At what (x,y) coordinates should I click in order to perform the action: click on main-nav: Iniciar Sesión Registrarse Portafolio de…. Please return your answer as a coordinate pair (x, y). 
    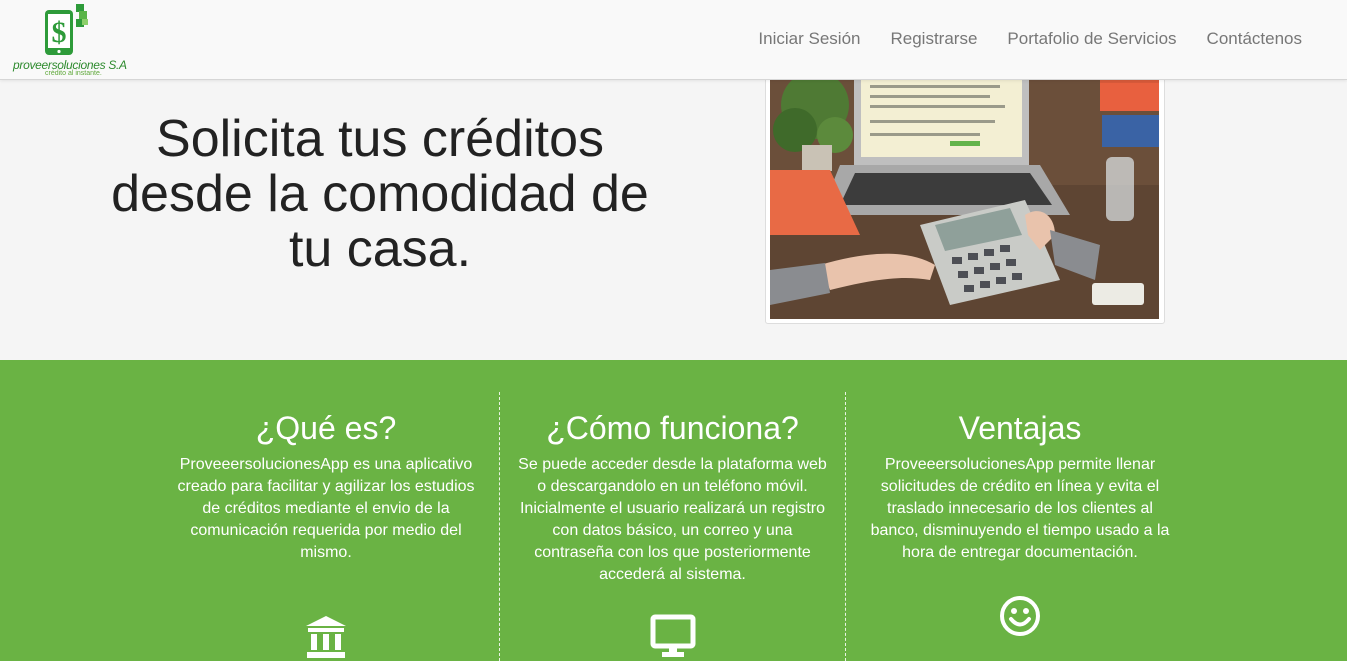
    Looking at the image, I should click on (1015, 39).